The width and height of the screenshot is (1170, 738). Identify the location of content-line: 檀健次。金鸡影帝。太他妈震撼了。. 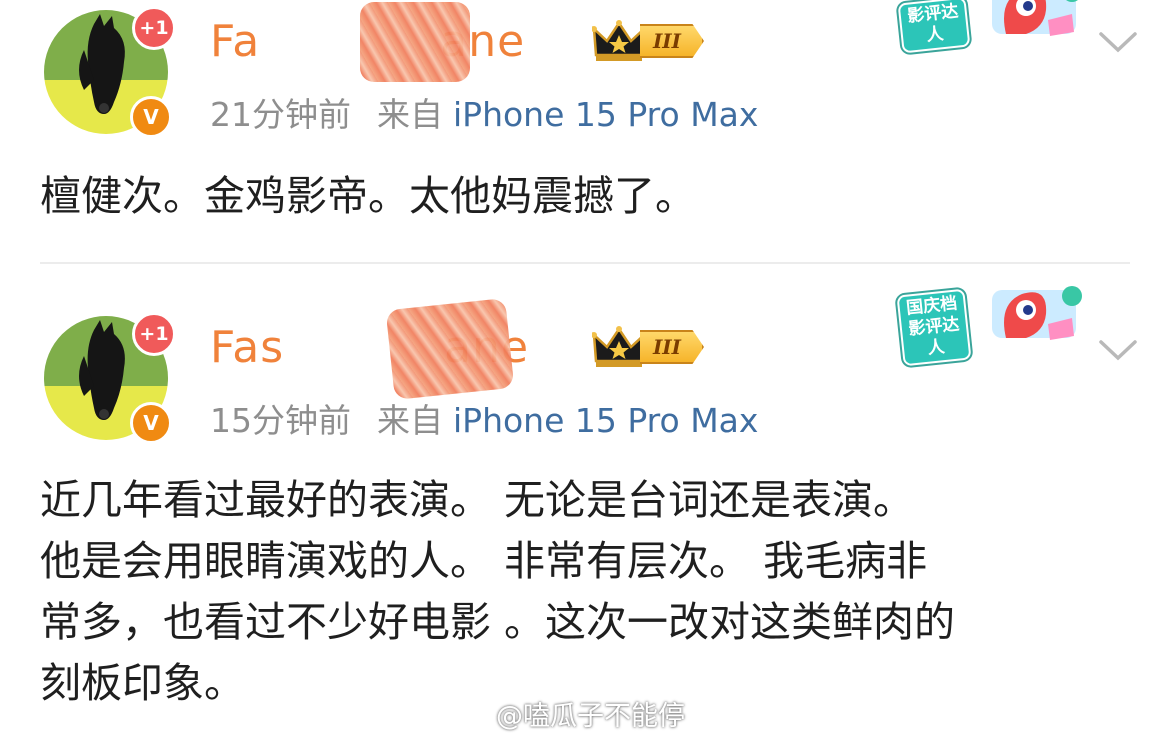
(368, 196).